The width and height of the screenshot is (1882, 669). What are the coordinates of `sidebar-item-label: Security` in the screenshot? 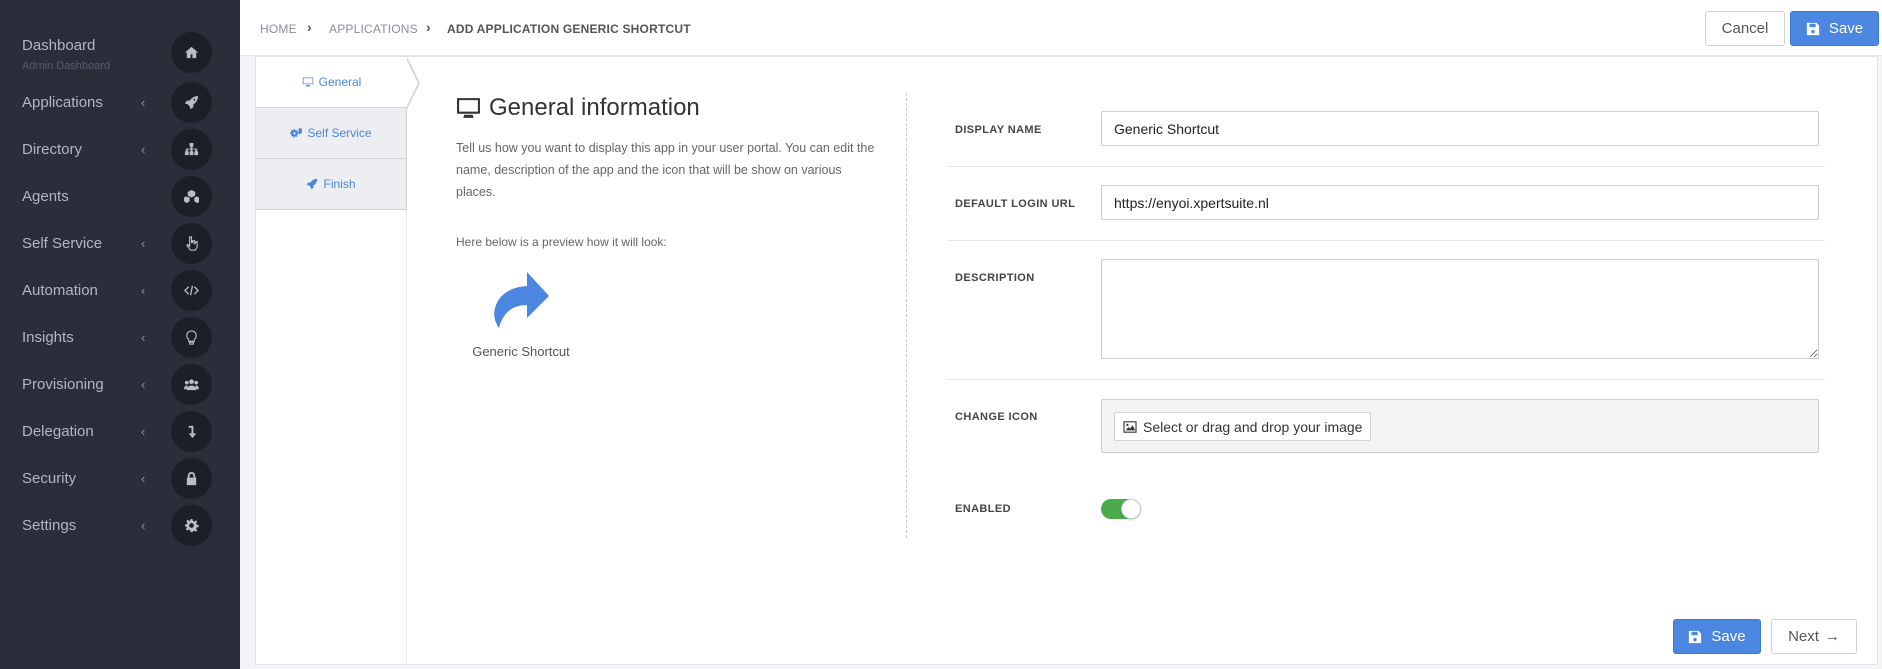 It's located at (49, 478).